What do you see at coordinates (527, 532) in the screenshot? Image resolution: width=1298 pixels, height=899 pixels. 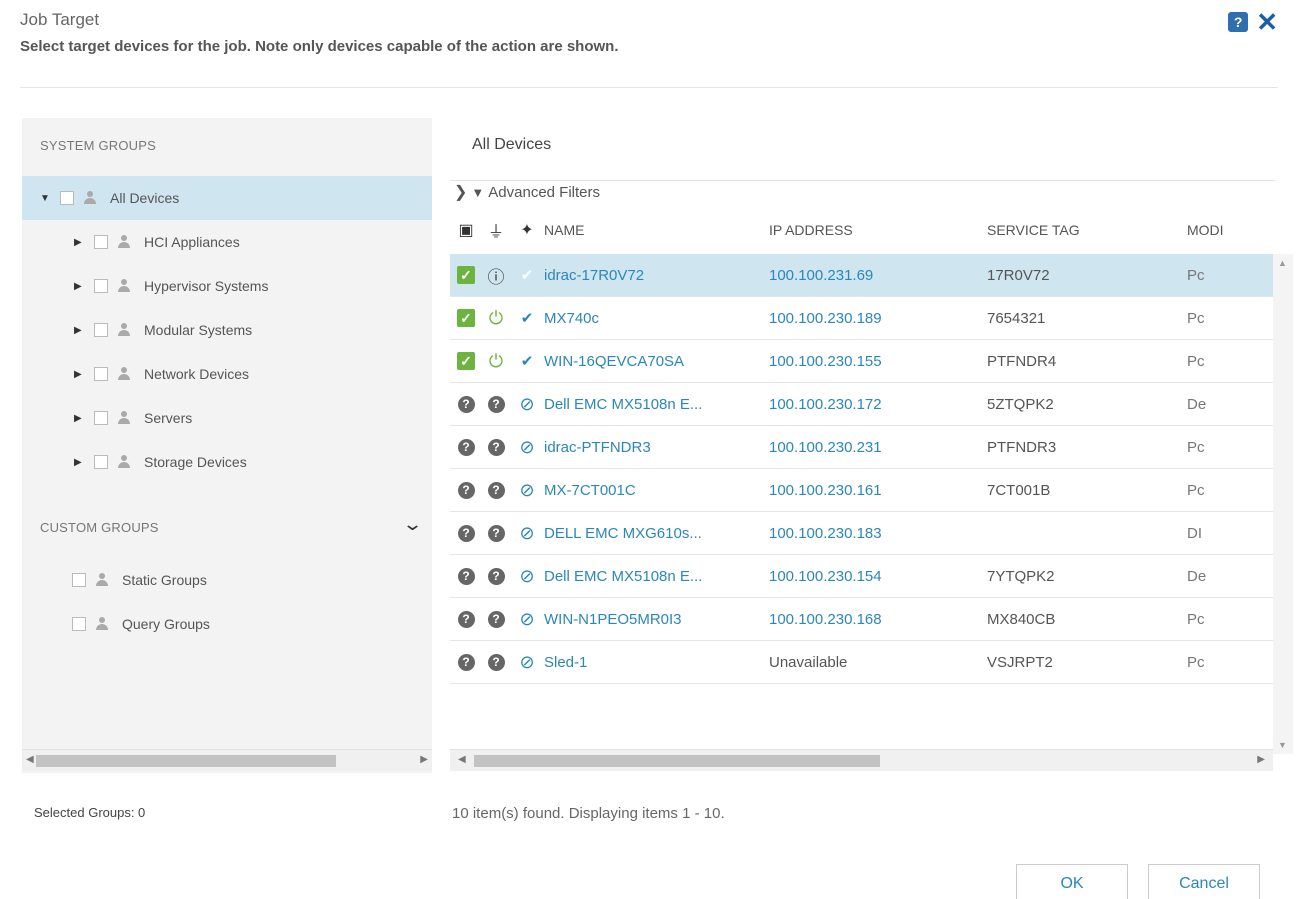 I see `not-available-icon: ⊘` at bounding box center [527, 532].